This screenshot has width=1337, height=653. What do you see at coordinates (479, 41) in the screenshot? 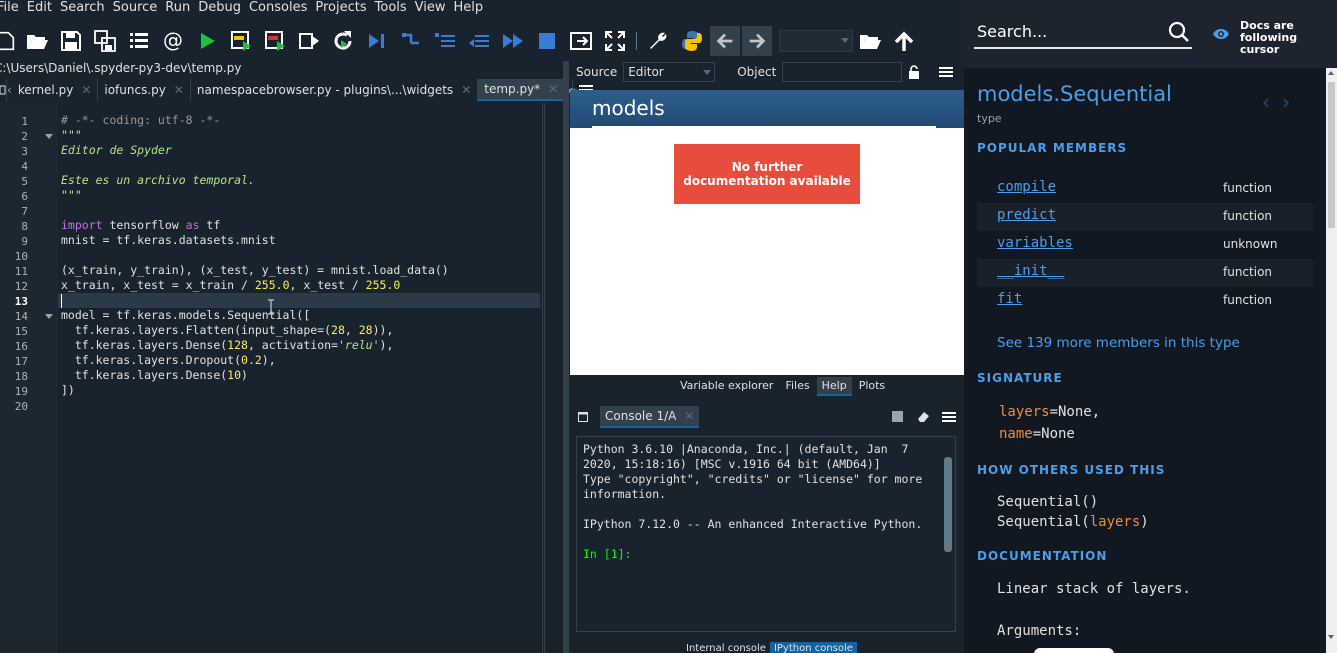
I see `step-return-button` at bounding box center [479, 41].